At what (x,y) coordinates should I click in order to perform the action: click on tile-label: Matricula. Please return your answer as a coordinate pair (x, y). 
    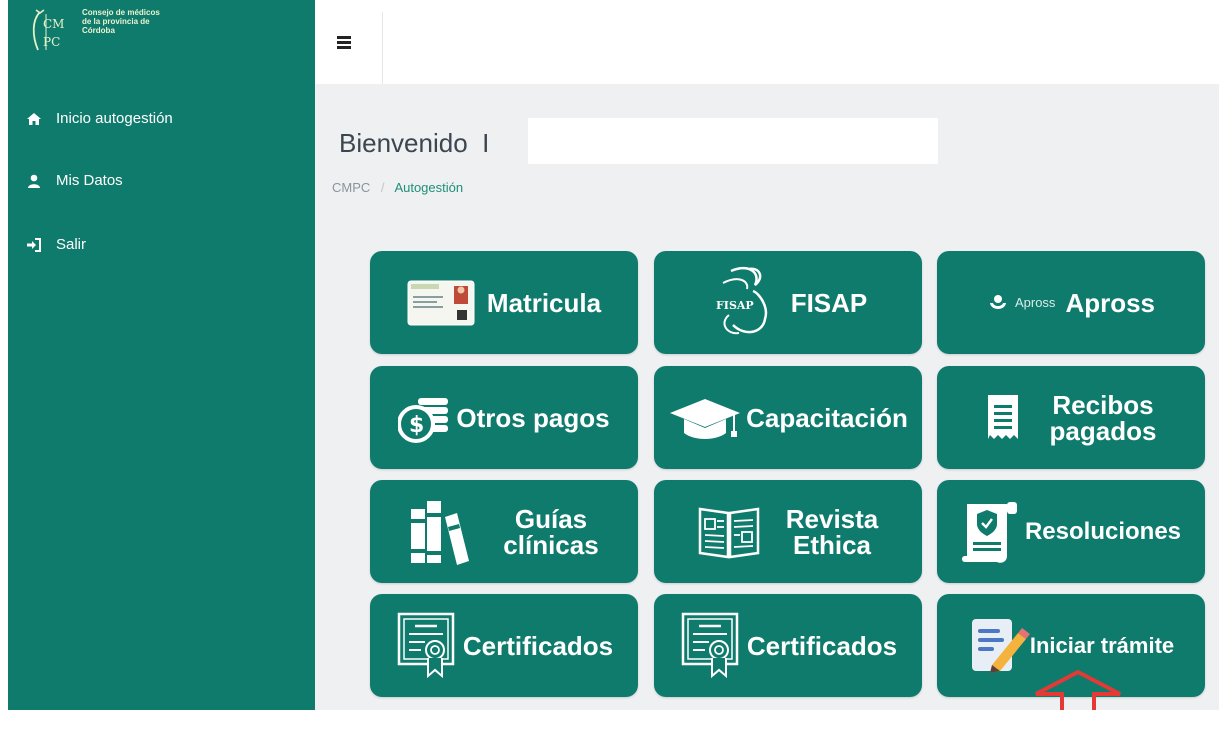
    Looking at the image, I should click on (544, 302).